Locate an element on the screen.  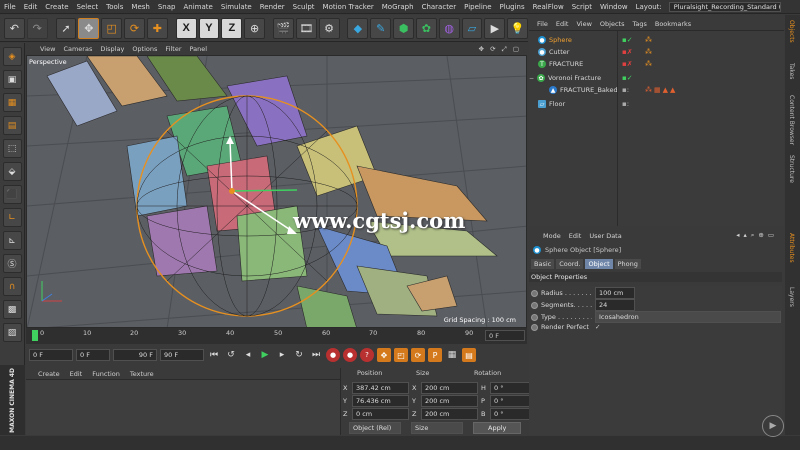
menu-script: Script is located at coordinates (582, 7).